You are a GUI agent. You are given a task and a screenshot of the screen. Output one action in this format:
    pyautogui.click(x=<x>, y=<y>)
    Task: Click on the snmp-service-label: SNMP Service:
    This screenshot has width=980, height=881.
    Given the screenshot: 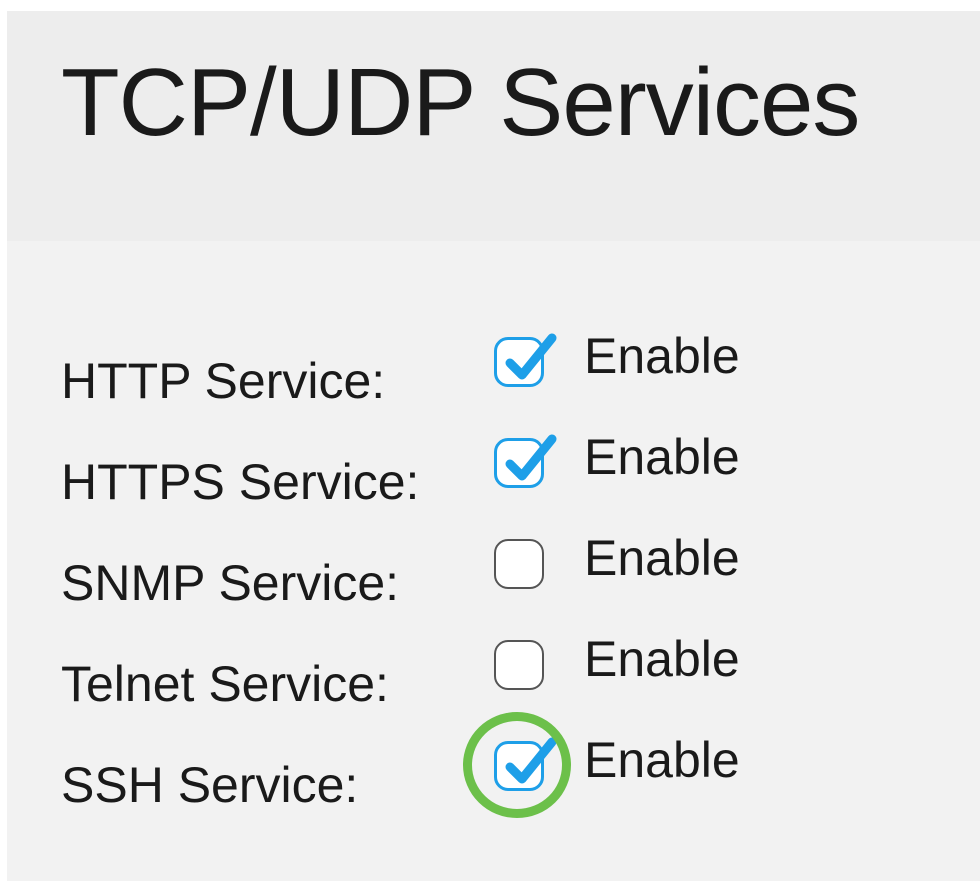 What is the action you would take?
    pyautogui.click(x=230, y=583)
    